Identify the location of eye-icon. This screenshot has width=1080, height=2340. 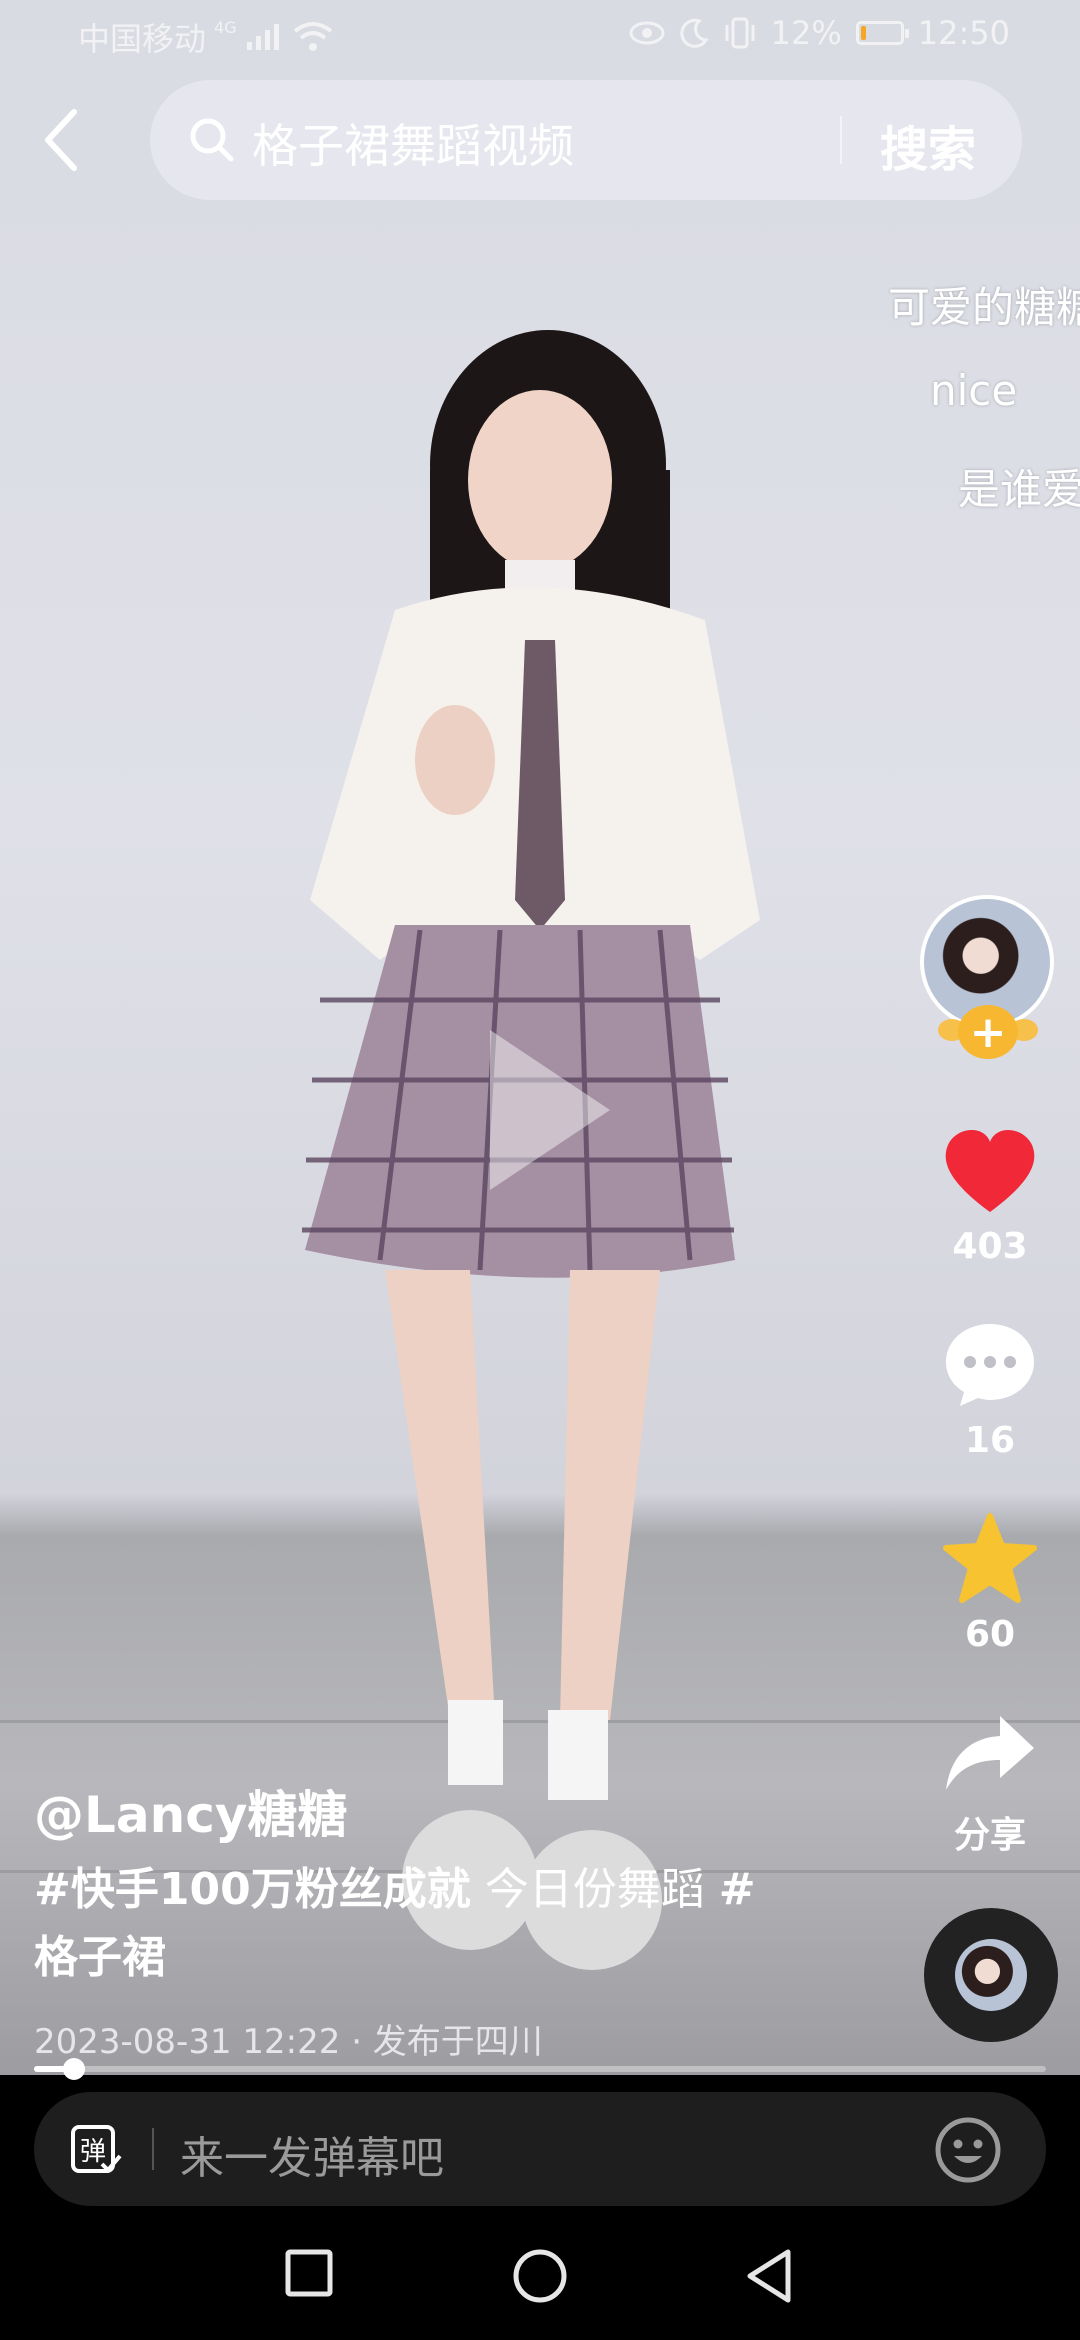
(647, 33).